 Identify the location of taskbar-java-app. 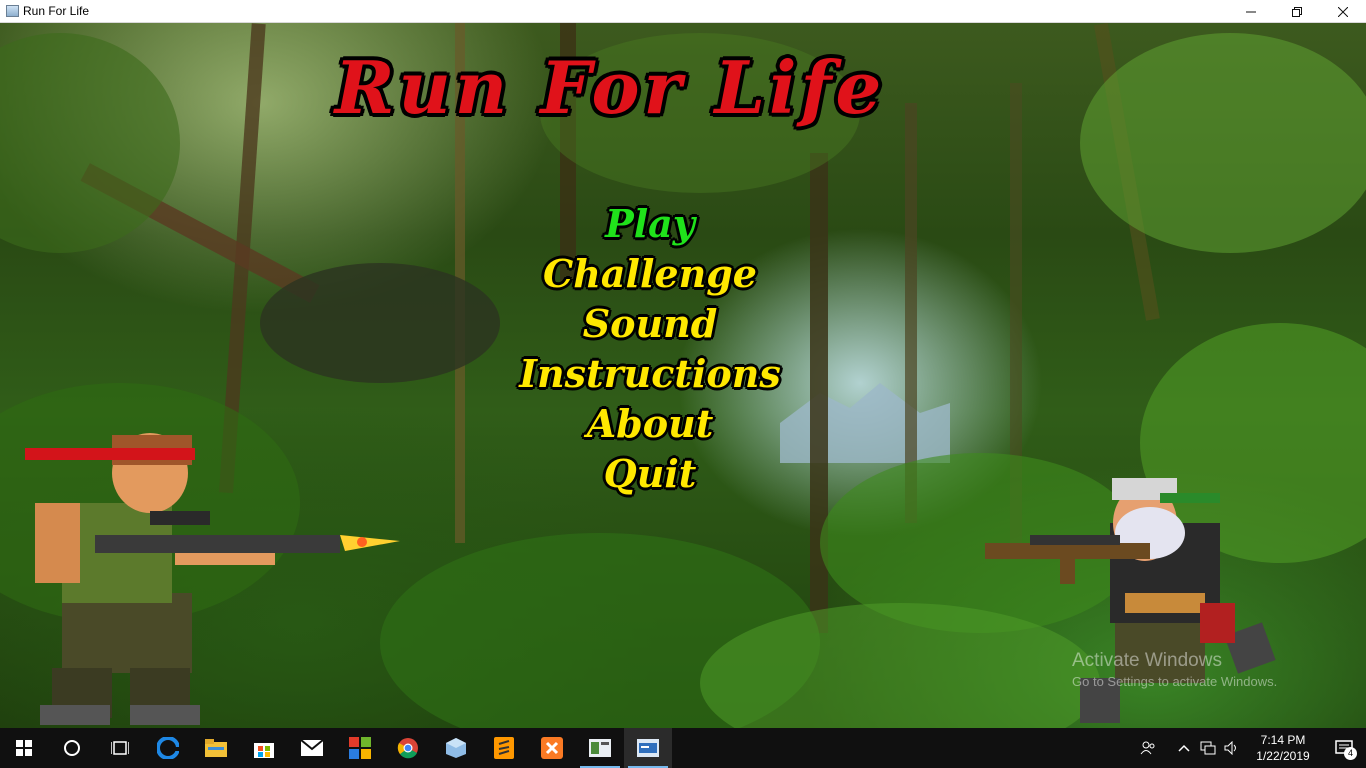
(600, 748).